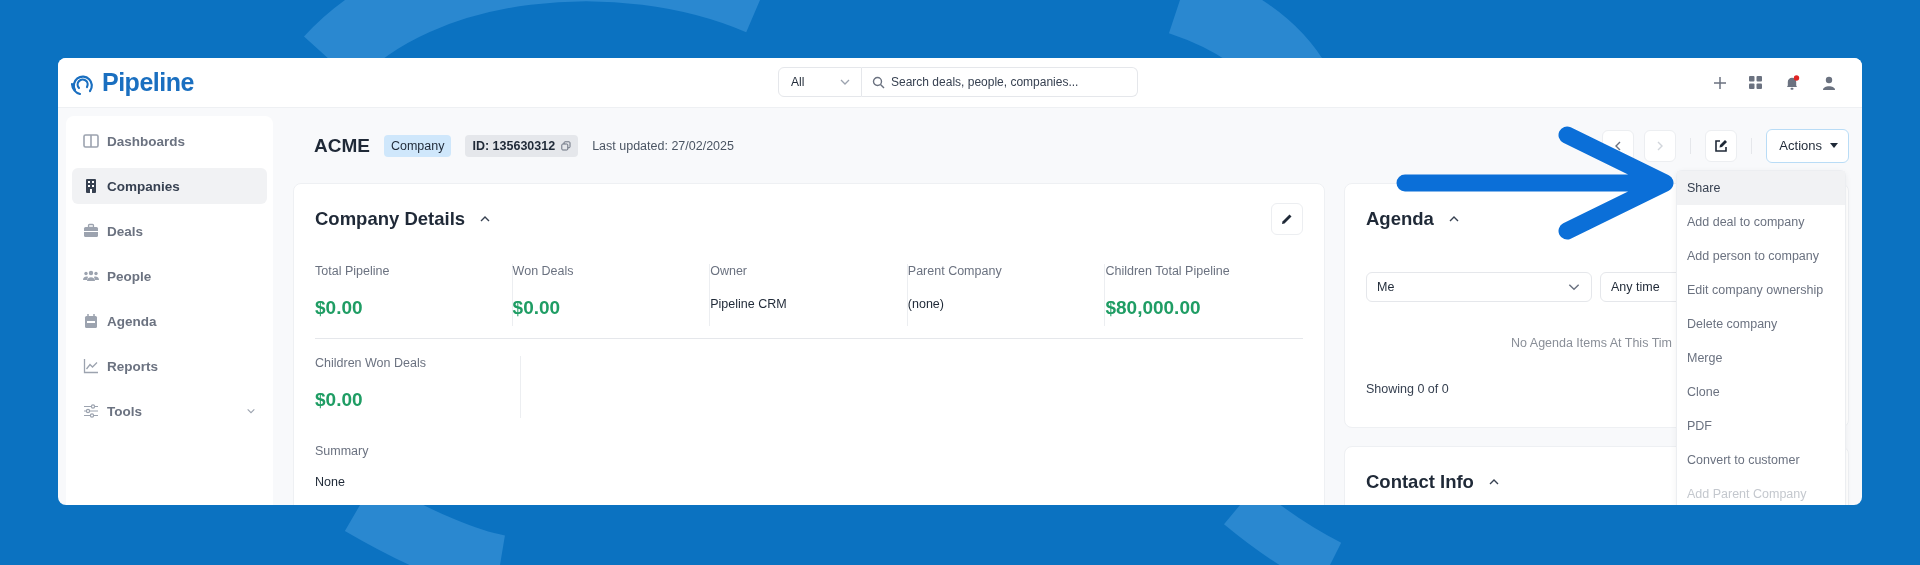  What do you see at coordinates (1761, 188) in the screenshot?
I see `menu-item: Share` at bounding box center [1761, 188].